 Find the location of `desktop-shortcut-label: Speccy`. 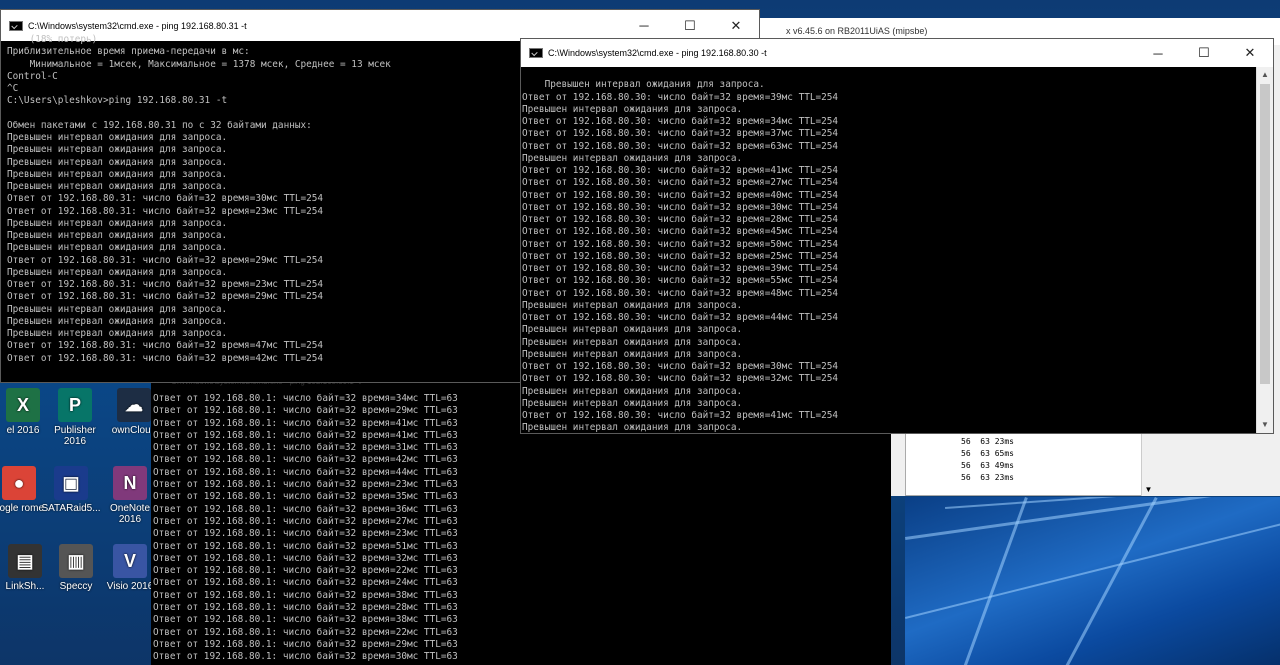

desktop-shortcut-label: Speccy is located at coordinates (76, 586).